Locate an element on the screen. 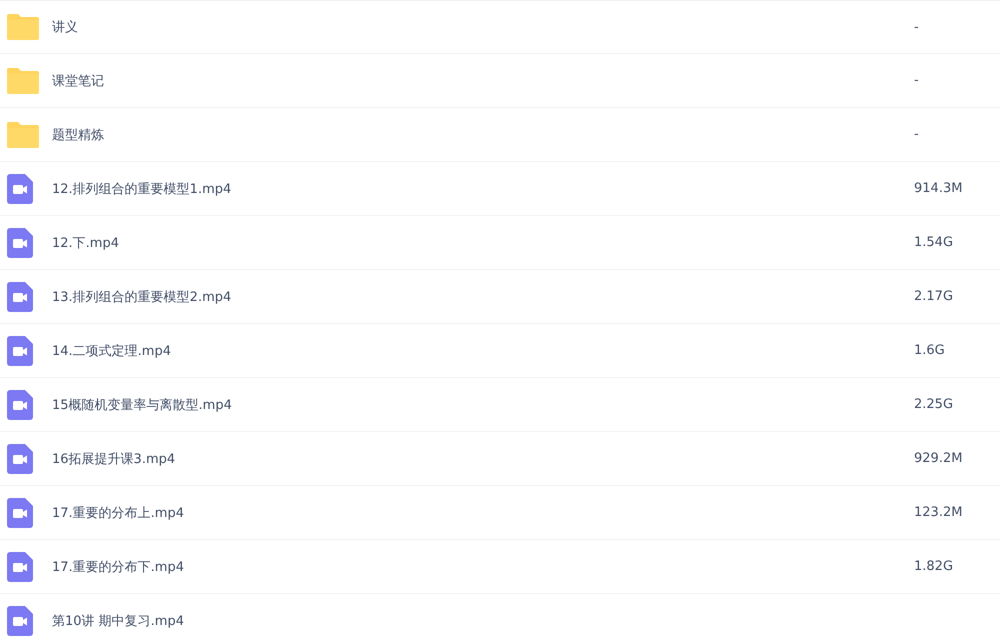 This screenshot has width=1000, height=638. file-name: 课堂笔记 is located at coordinates (78, 81).